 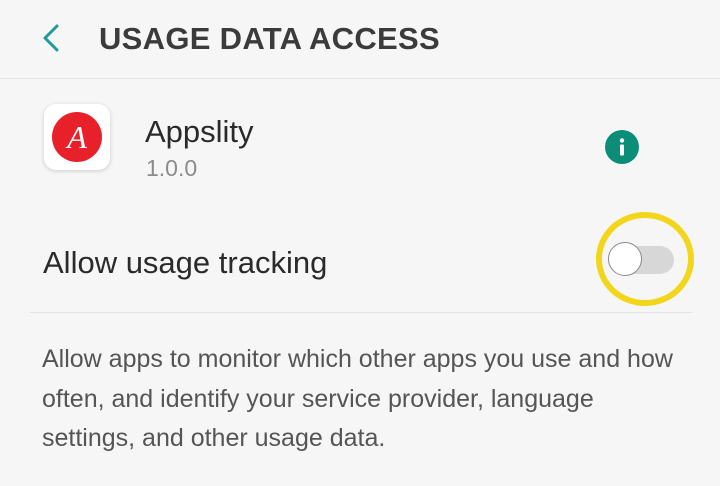 I want to click on app-logo-icon: A, so click(x=77, y=137).